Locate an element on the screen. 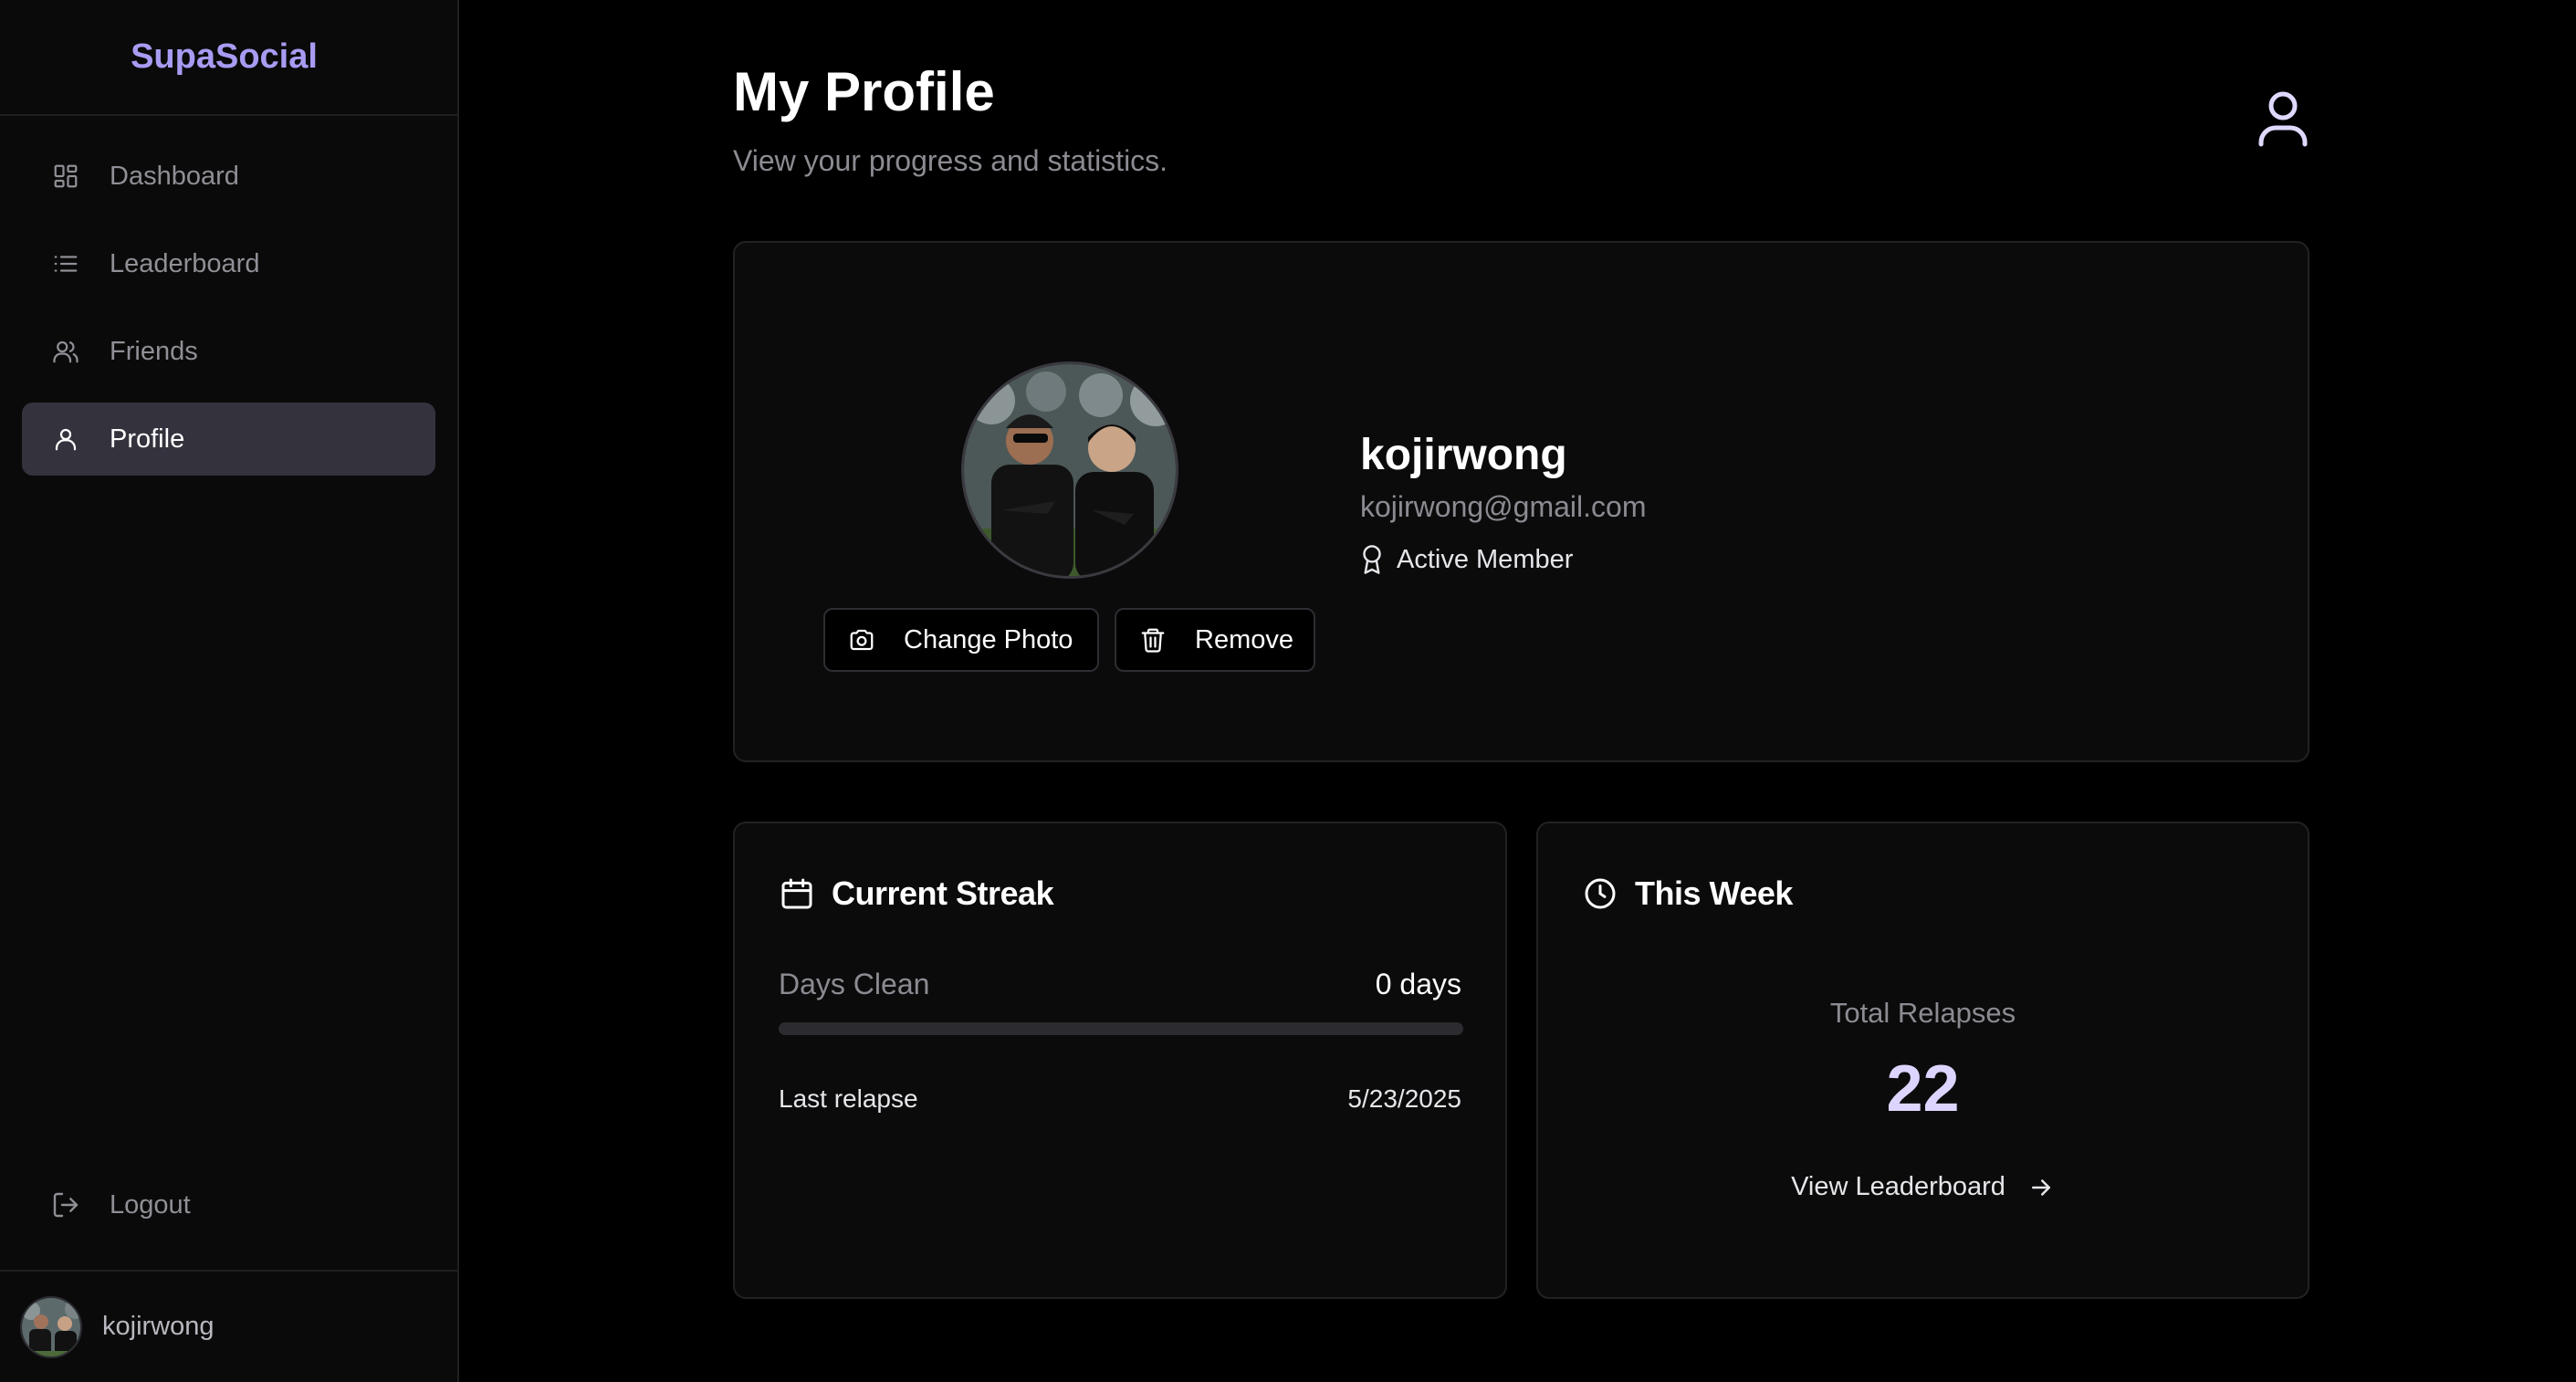 The height and width of the screenshot is (1382, 2576). brand-logo: SupaSocial is located at coordinates (228, 58).